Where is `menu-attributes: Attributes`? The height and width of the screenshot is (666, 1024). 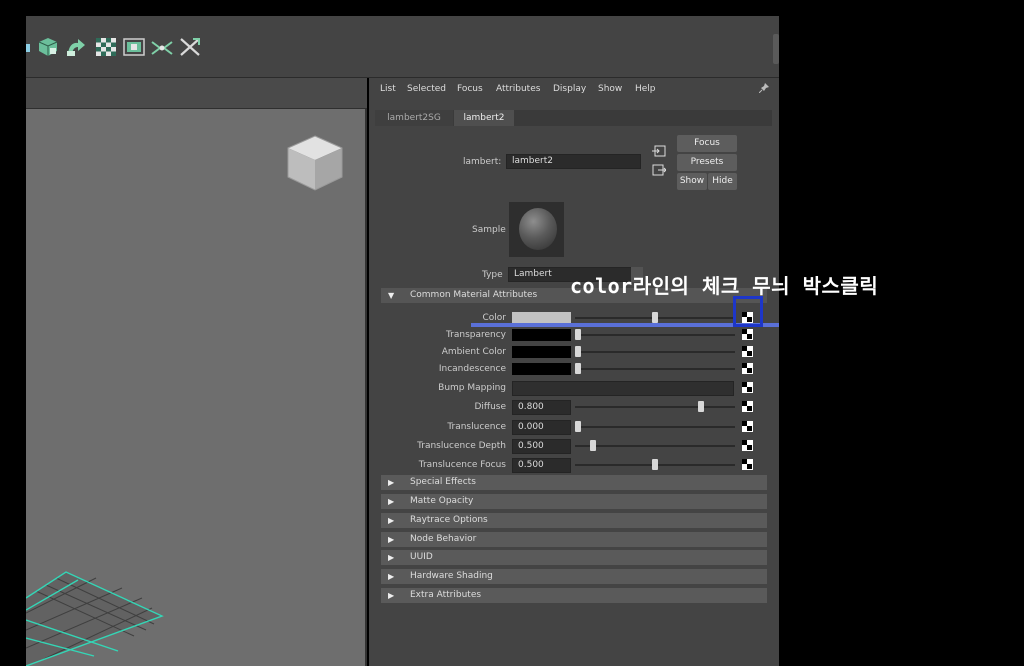 menu-attributes: Attributes is located at coordinates (518, 89).